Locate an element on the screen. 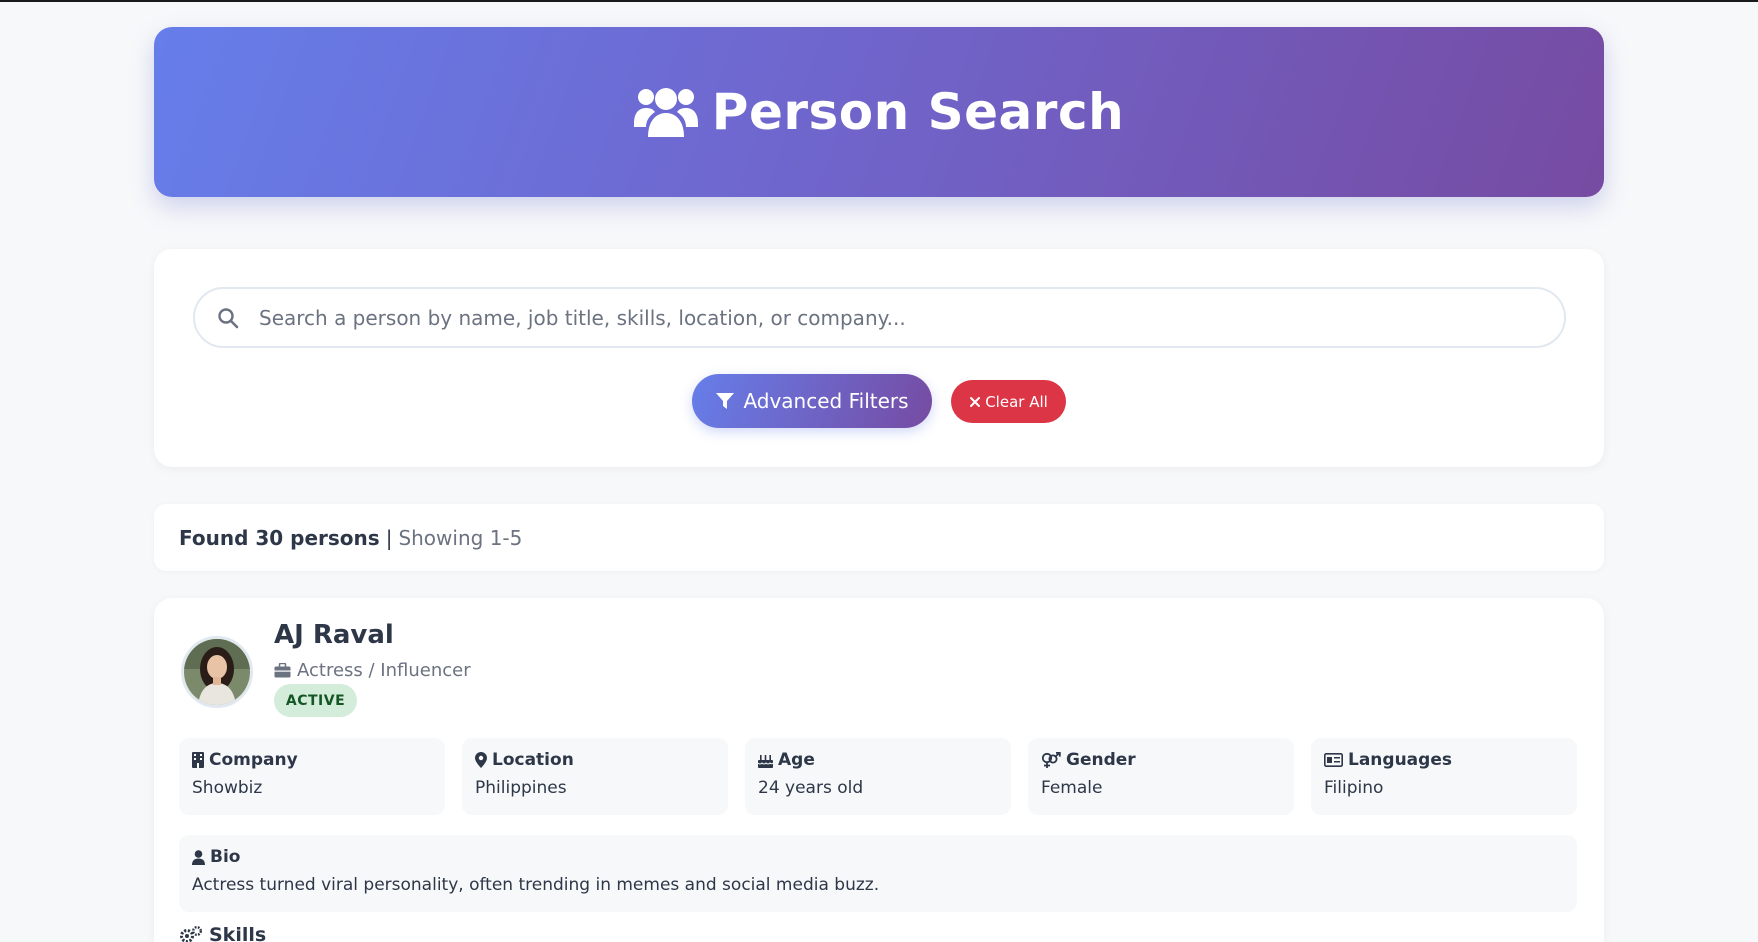 This screenshot has height=942, width=1758. results-range: Showing 1-5 is located at coordinates (460, 537).